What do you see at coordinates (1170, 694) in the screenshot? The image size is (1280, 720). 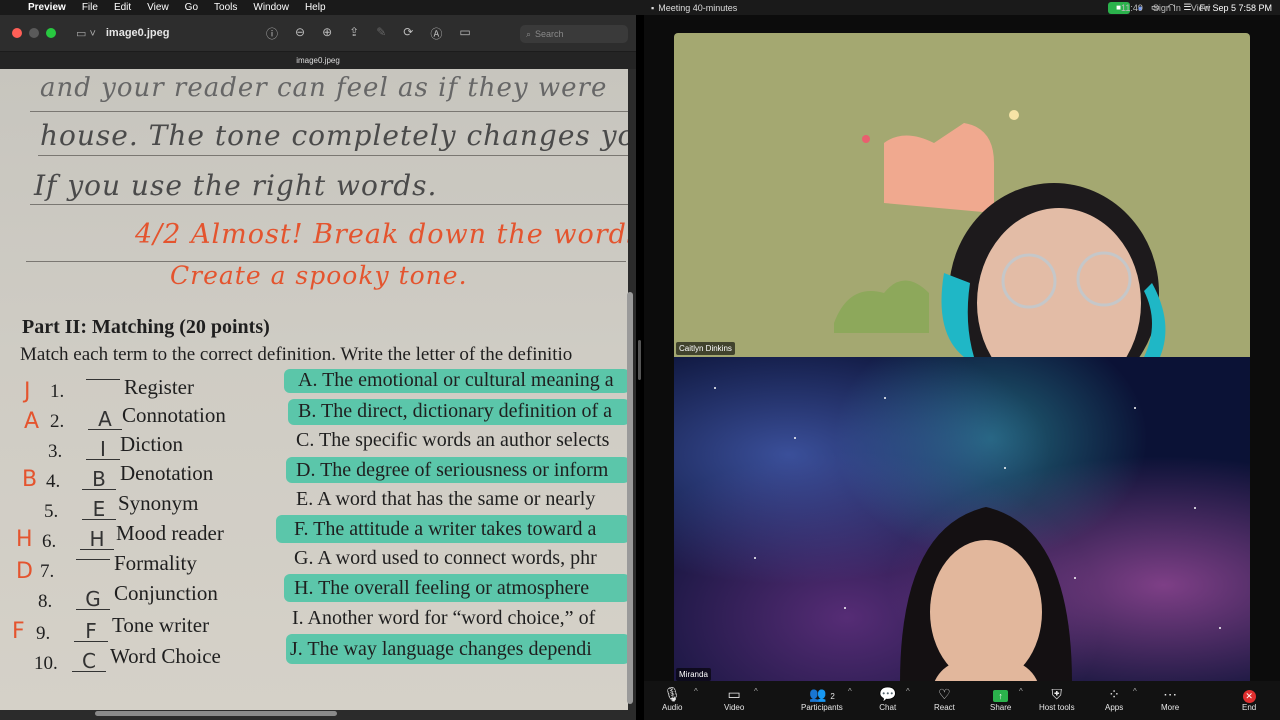 I see `more-icon: ⋯` at bounding box center [1170, 694].